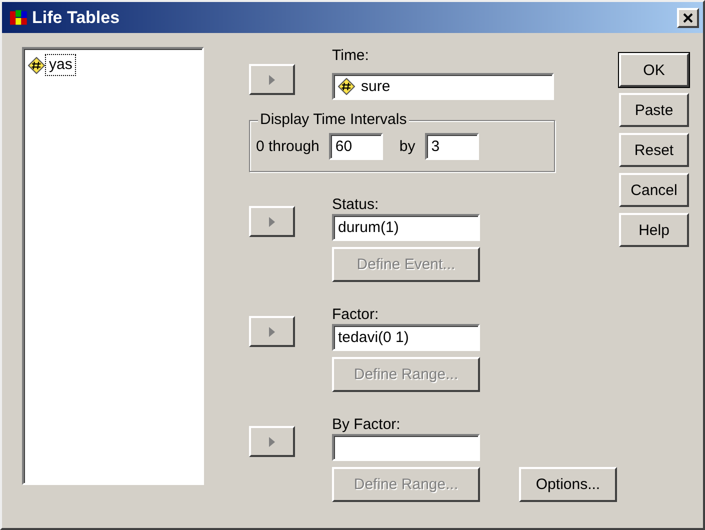 The image size is (705, 530). What do you see at coordinates (407, 147) in the screenshot?
I see `by-label: by` at bounding box center [407, 147].